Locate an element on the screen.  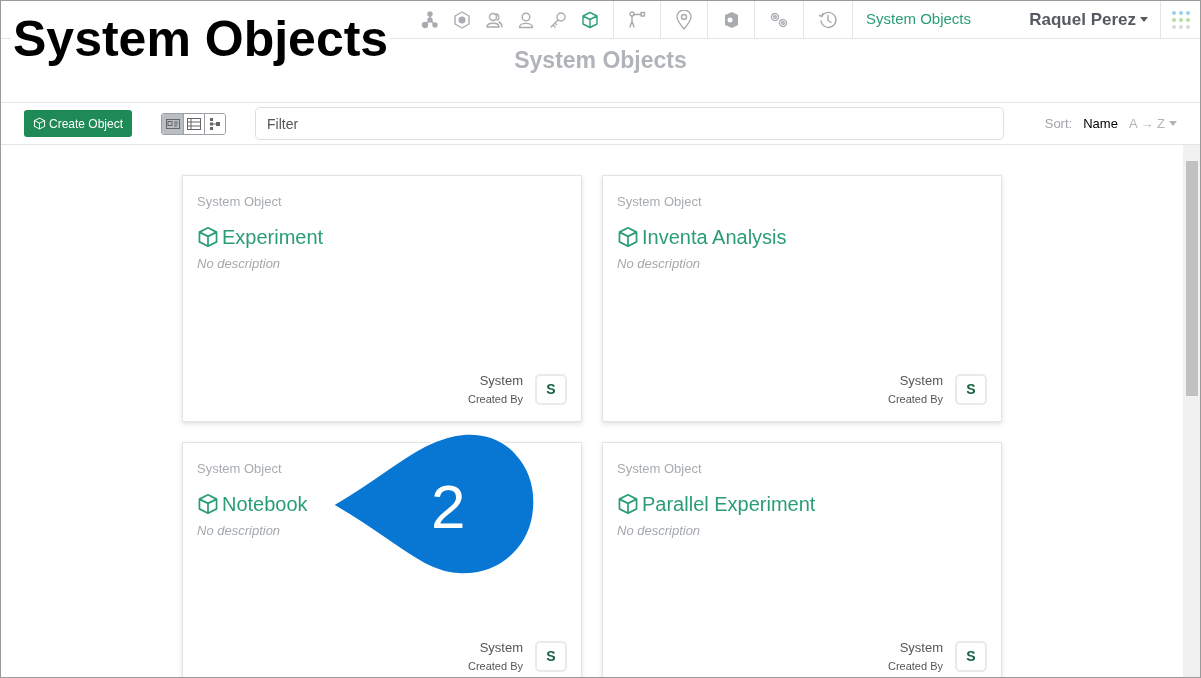
object-title: Experiment is located at coordinates (273, 236).